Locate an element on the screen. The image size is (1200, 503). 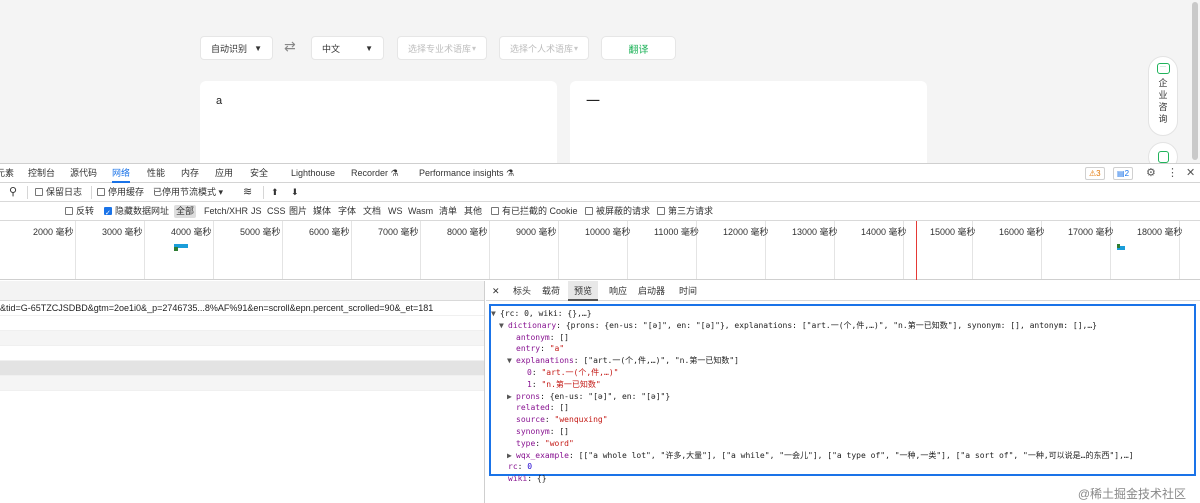
timeline-tick-label: 6000 毫秒 is located at coordinates (329, 232).